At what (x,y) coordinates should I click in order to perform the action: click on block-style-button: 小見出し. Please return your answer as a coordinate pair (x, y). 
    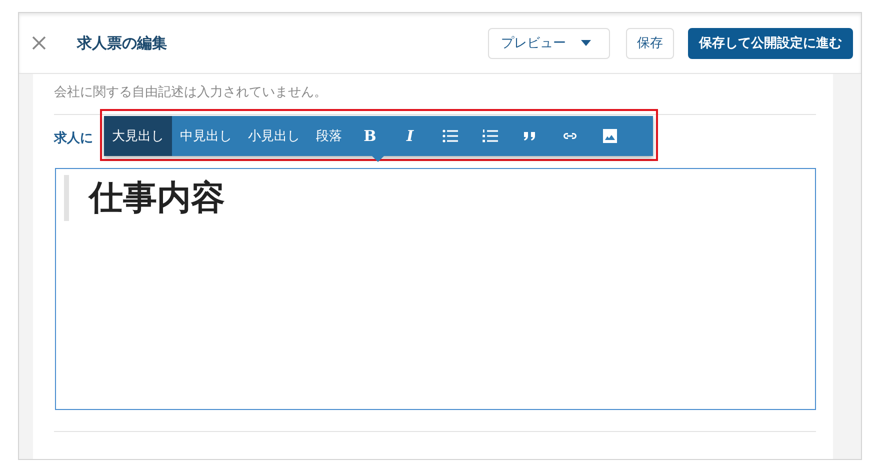
    Looking at the image, I should click on (274, 136).